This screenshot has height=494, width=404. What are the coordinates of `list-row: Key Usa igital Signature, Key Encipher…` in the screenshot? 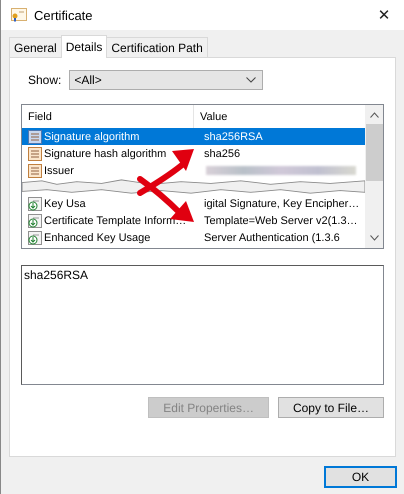 It's located at (193, 203).